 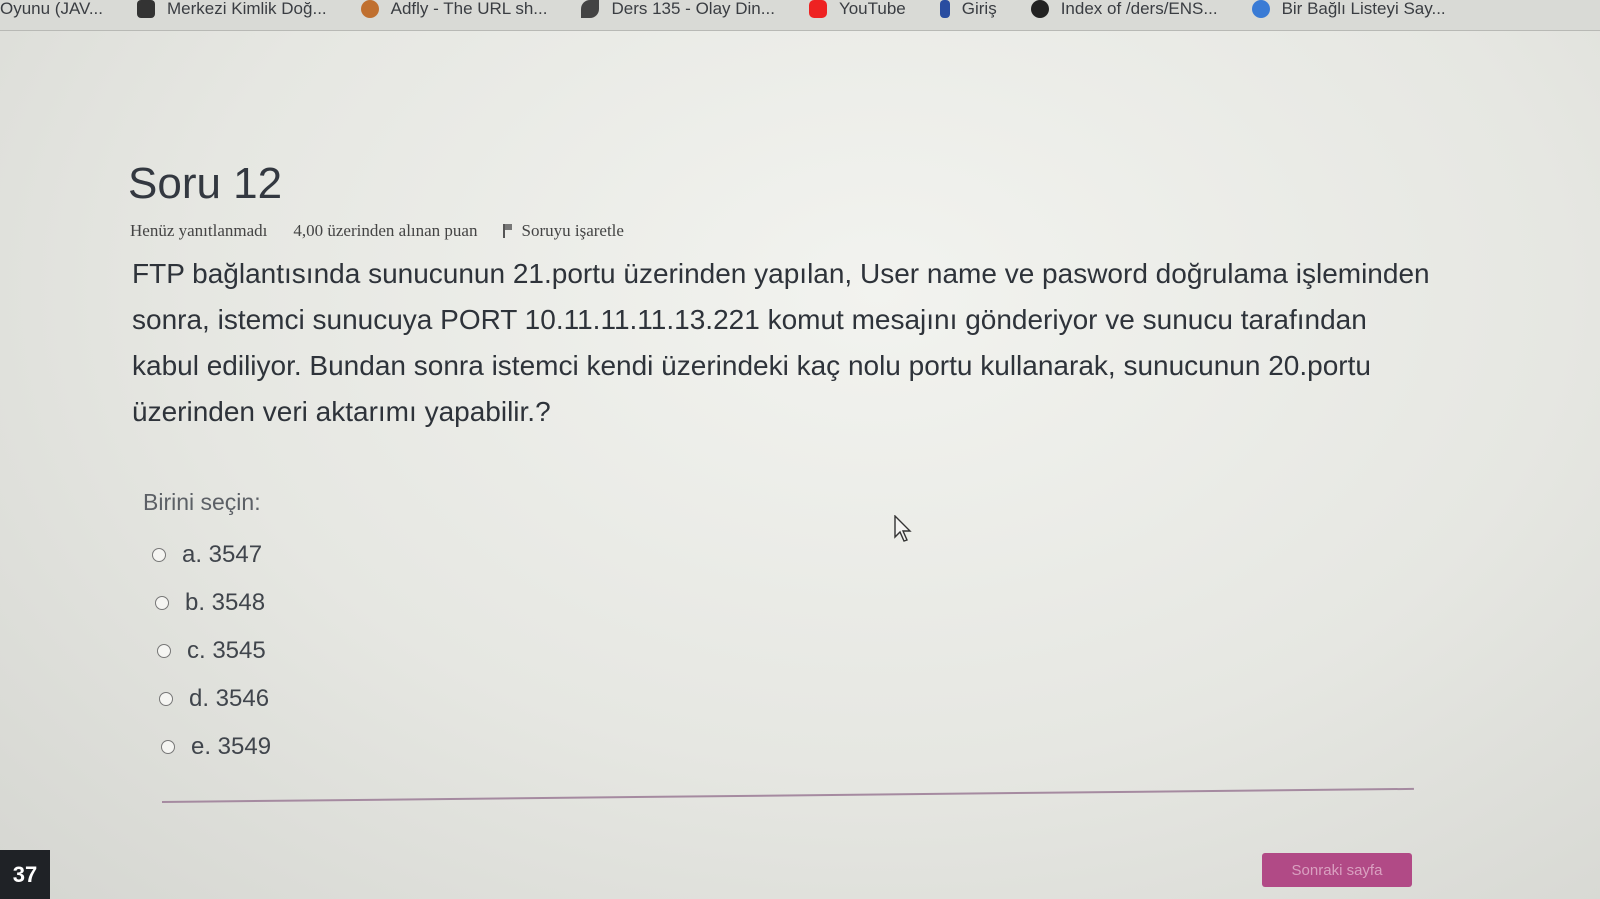 I want to click on flag-icon, so click(x=508, y=231).